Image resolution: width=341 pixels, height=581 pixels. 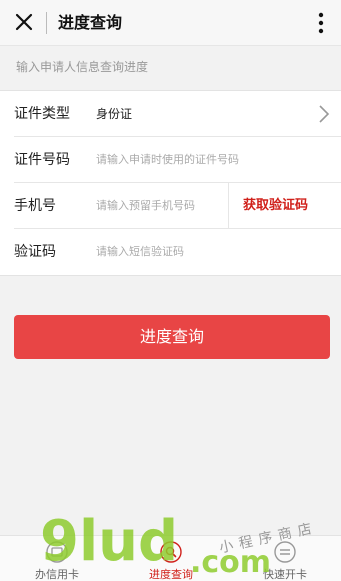 I want to click on sms-code-row: 验证码 请输入短信验证码, so click(x=177, y=252).